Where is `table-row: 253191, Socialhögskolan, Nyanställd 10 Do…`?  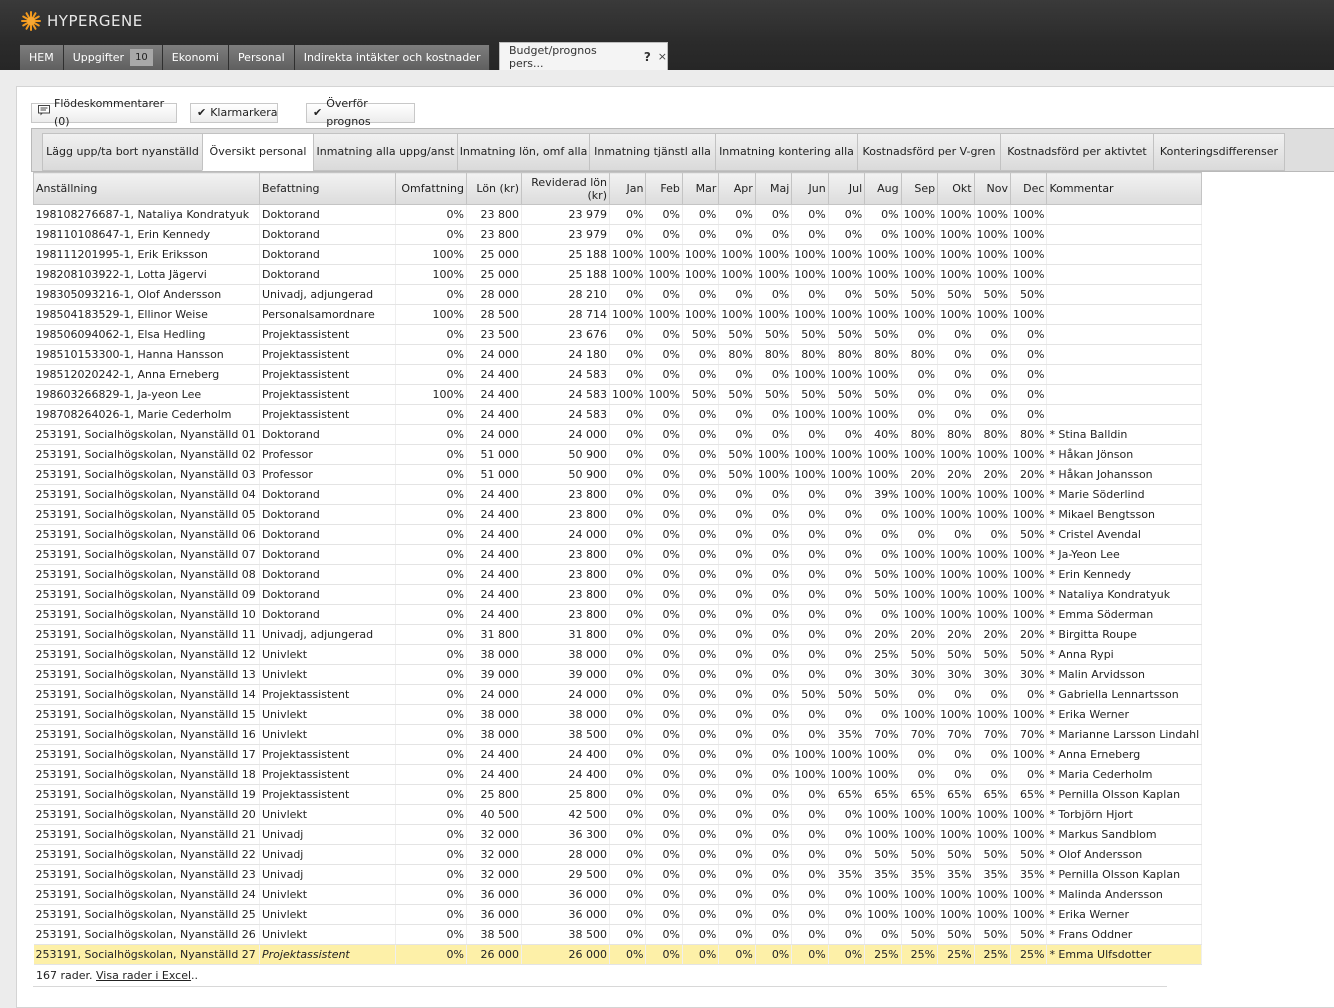
table-row: 253191, Socialhögskolan, Nyanställd 10 Do… is located at coordinates (618, 614).